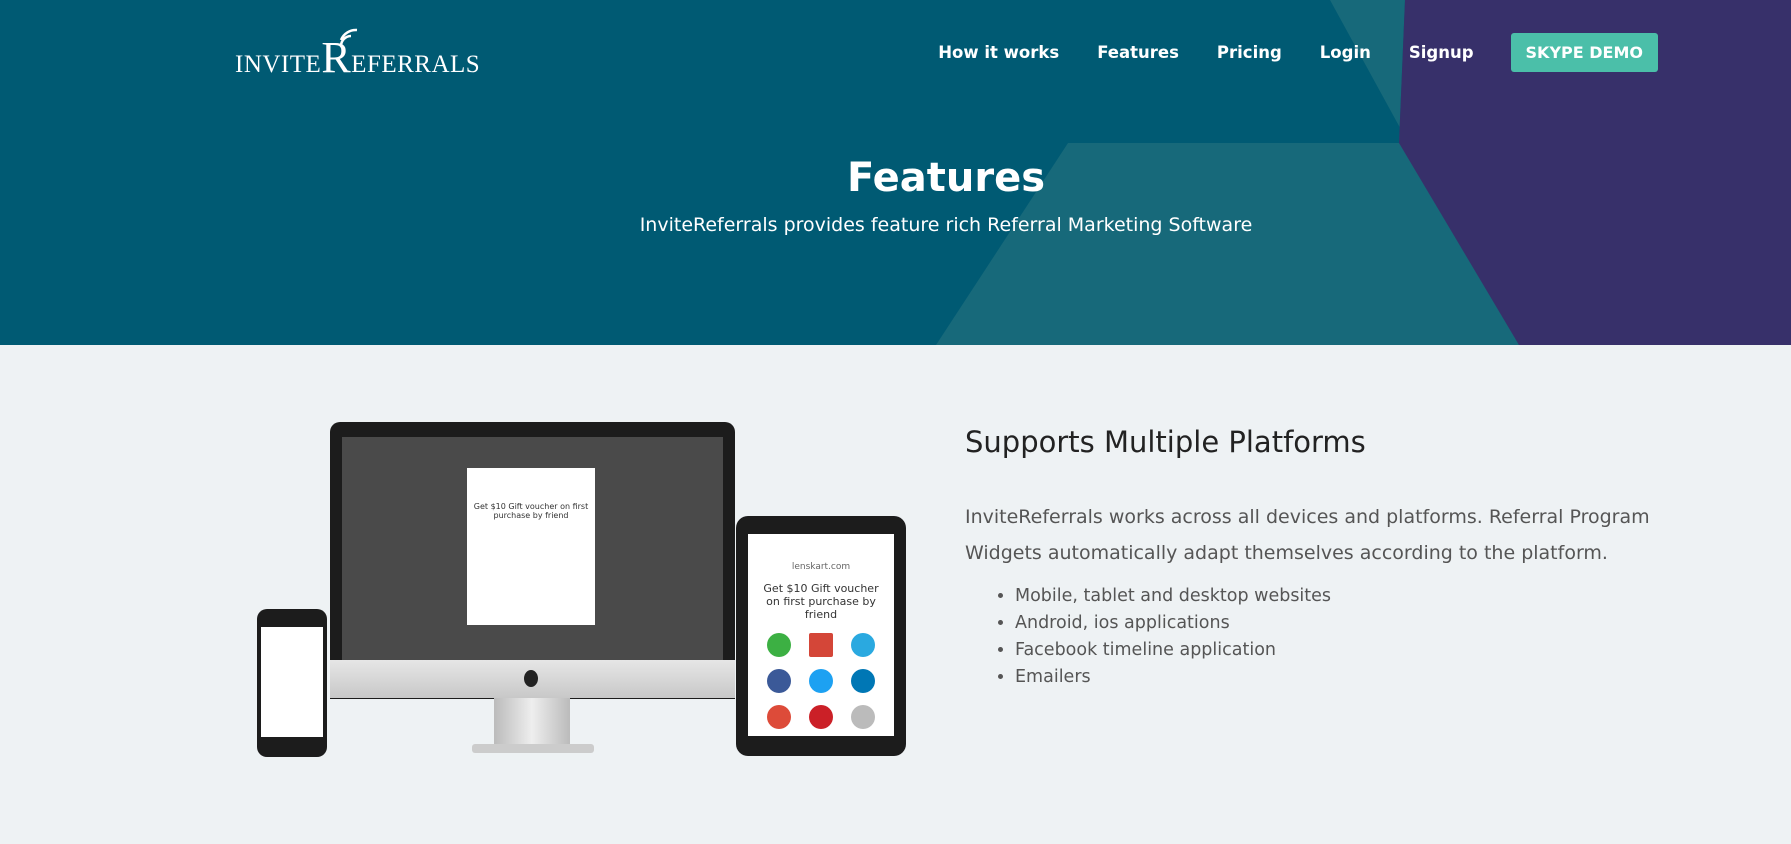 The image size is (1791, 844). I want to click on share-icons, so click(821, 681).